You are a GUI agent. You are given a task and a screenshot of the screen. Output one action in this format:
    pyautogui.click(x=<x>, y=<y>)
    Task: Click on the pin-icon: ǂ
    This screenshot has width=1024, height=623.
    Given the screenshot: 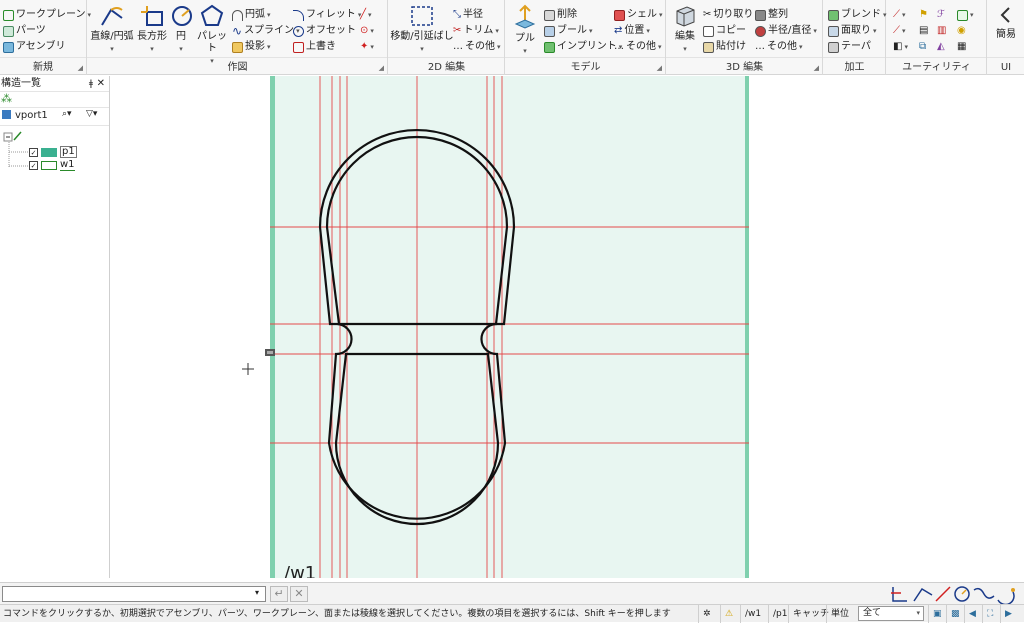 What is the action you would take?
    pyautogui.click(x=91, y=84)
    